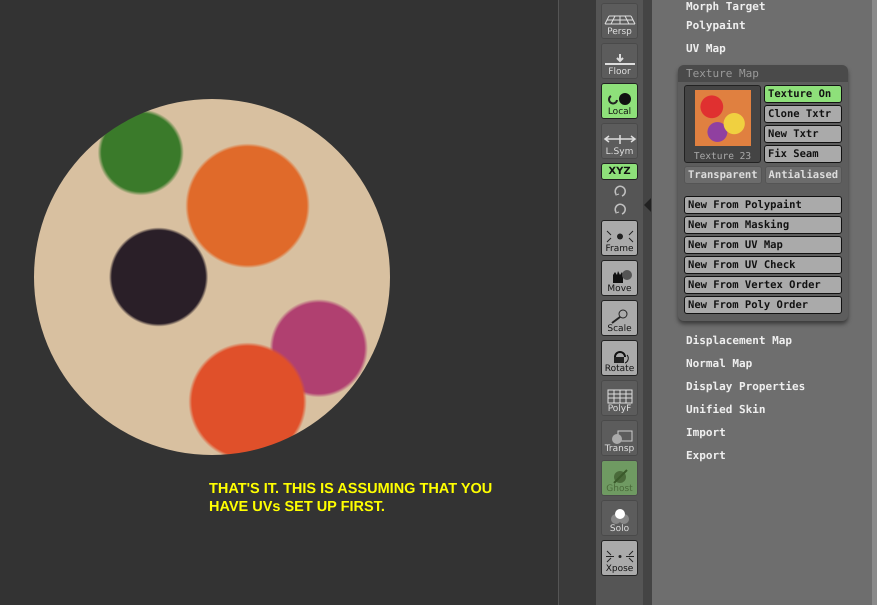  Describe the element at coordinates (779, 340) in the screenshot. I see `panel-item: Displacement Map` at that location.